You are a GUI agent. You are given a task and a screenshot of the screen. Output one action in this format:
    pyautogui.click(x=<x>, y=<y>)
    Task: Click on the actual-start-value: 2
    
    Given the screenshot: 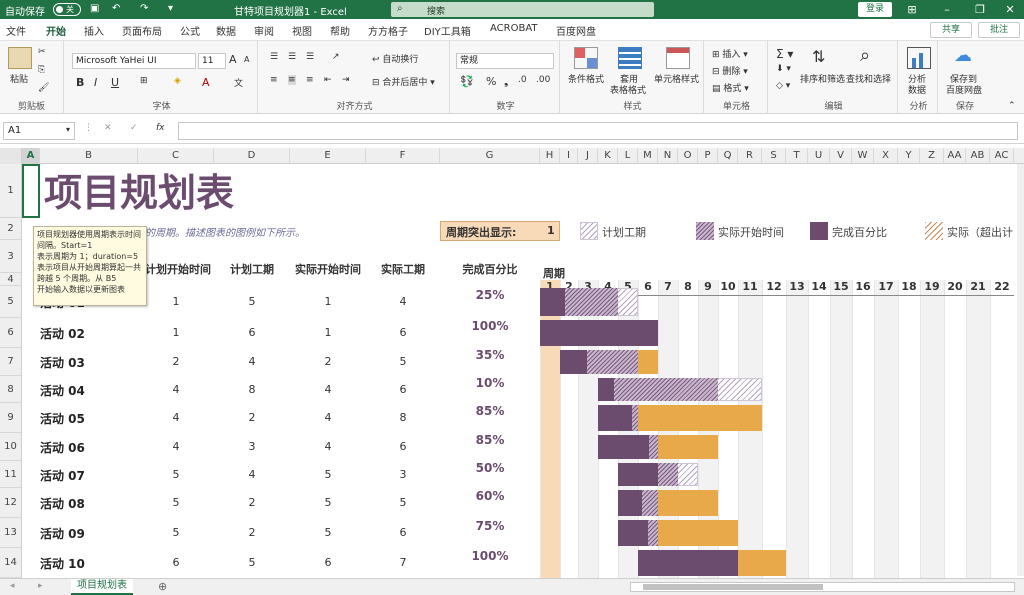 What is the action you would take?
    pyautogui.click(x=328, y=361)
    